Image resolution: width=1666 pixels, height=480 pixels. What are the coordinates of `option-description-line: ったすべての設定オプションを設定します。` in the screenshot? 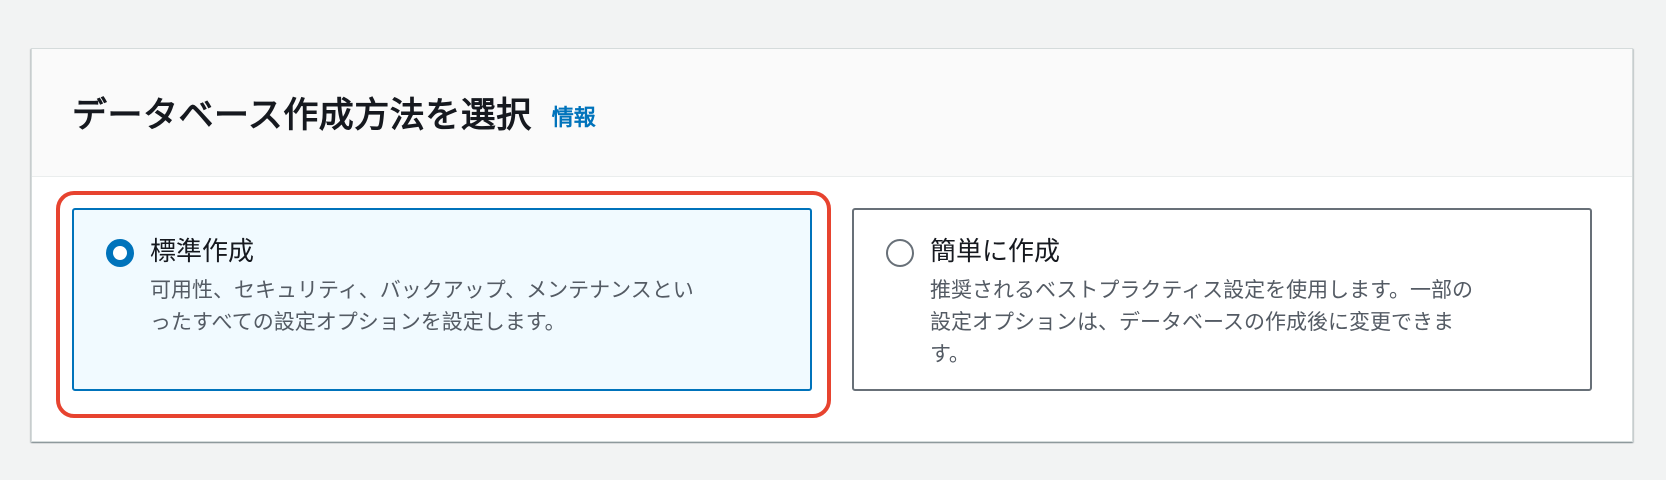 It's located at (358, 322).